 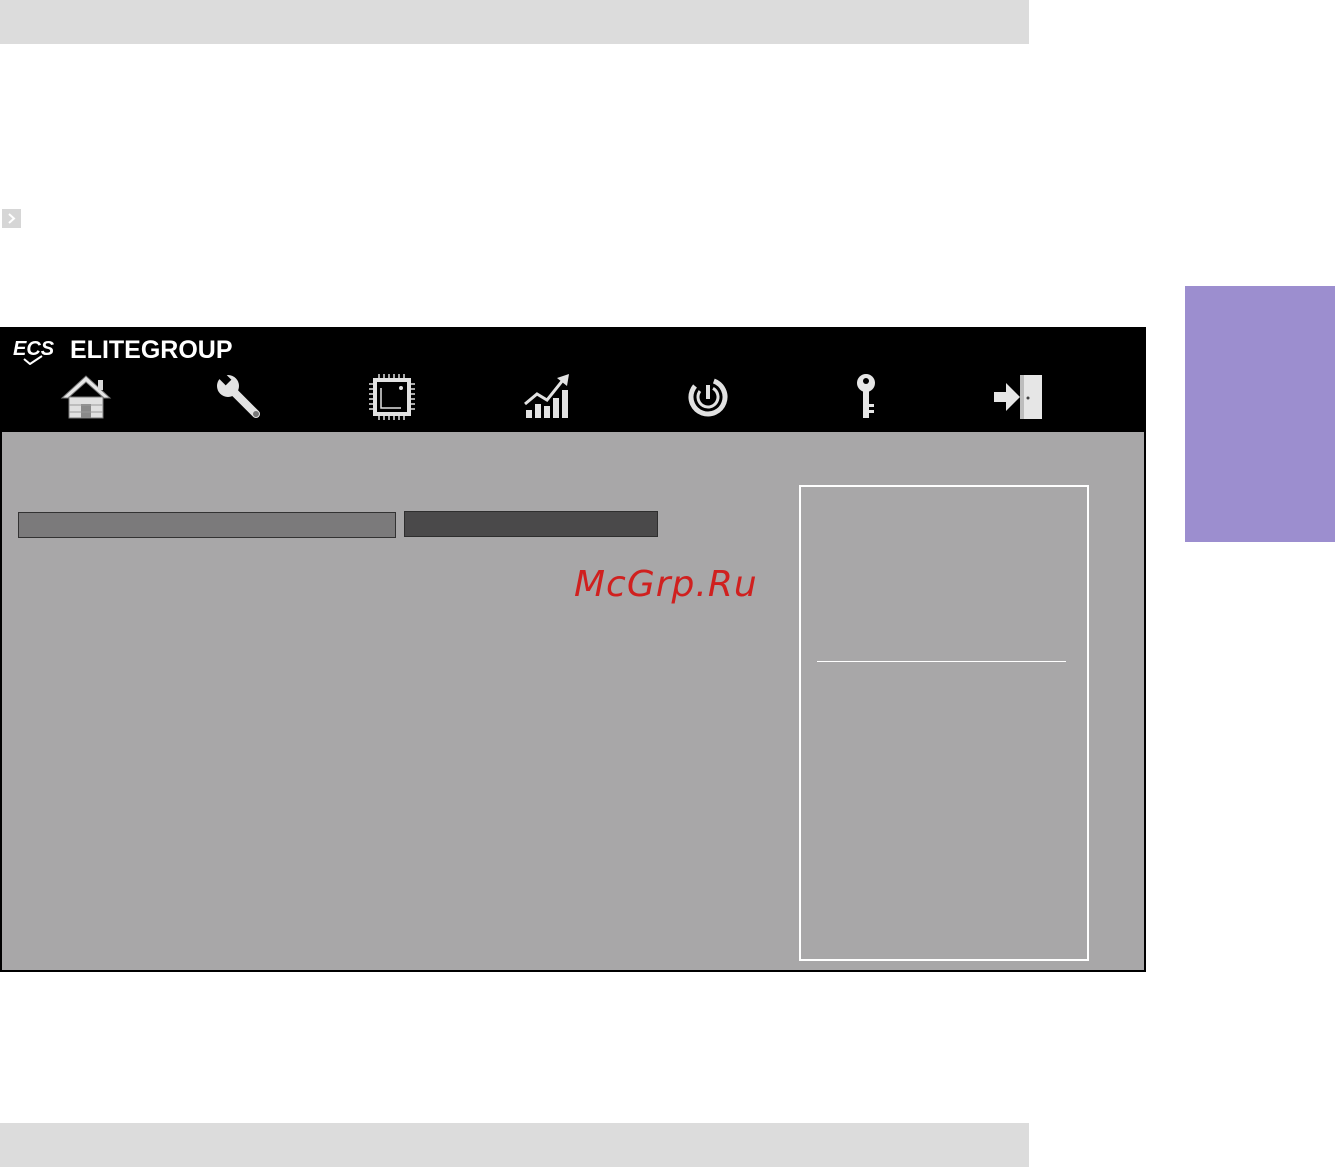 I want to click on nav-performance-button, so click(x=548, y=397).